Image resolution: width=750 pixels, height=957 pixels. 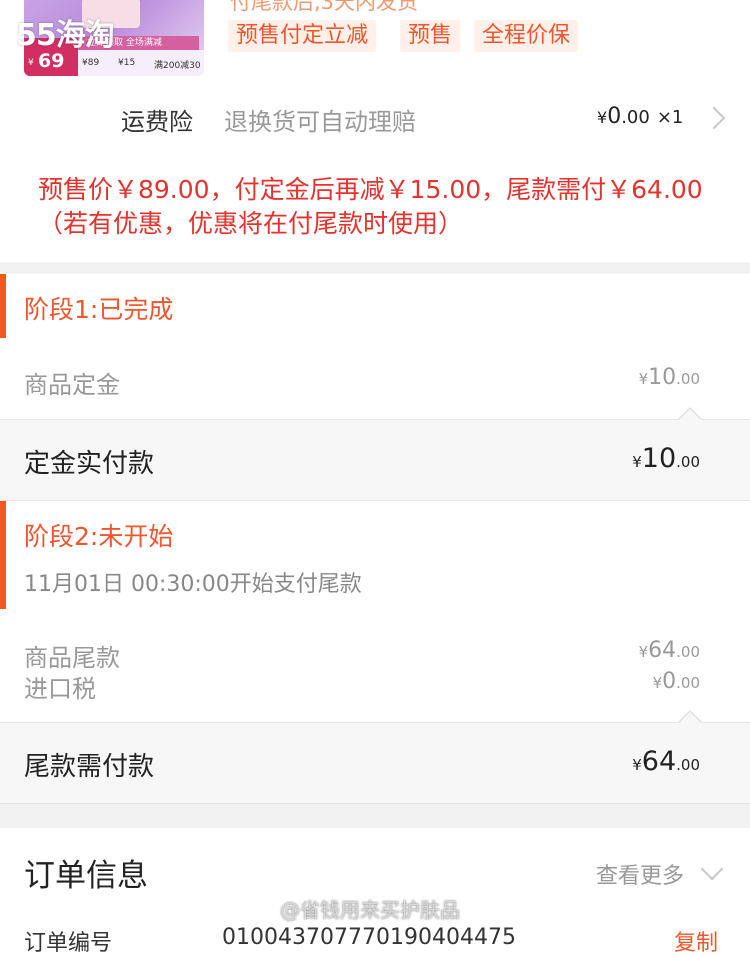 What do you see at coordinates (659, 458) in the screenshot?
I see `paid-int: 10` at bounding box center [659, 458].